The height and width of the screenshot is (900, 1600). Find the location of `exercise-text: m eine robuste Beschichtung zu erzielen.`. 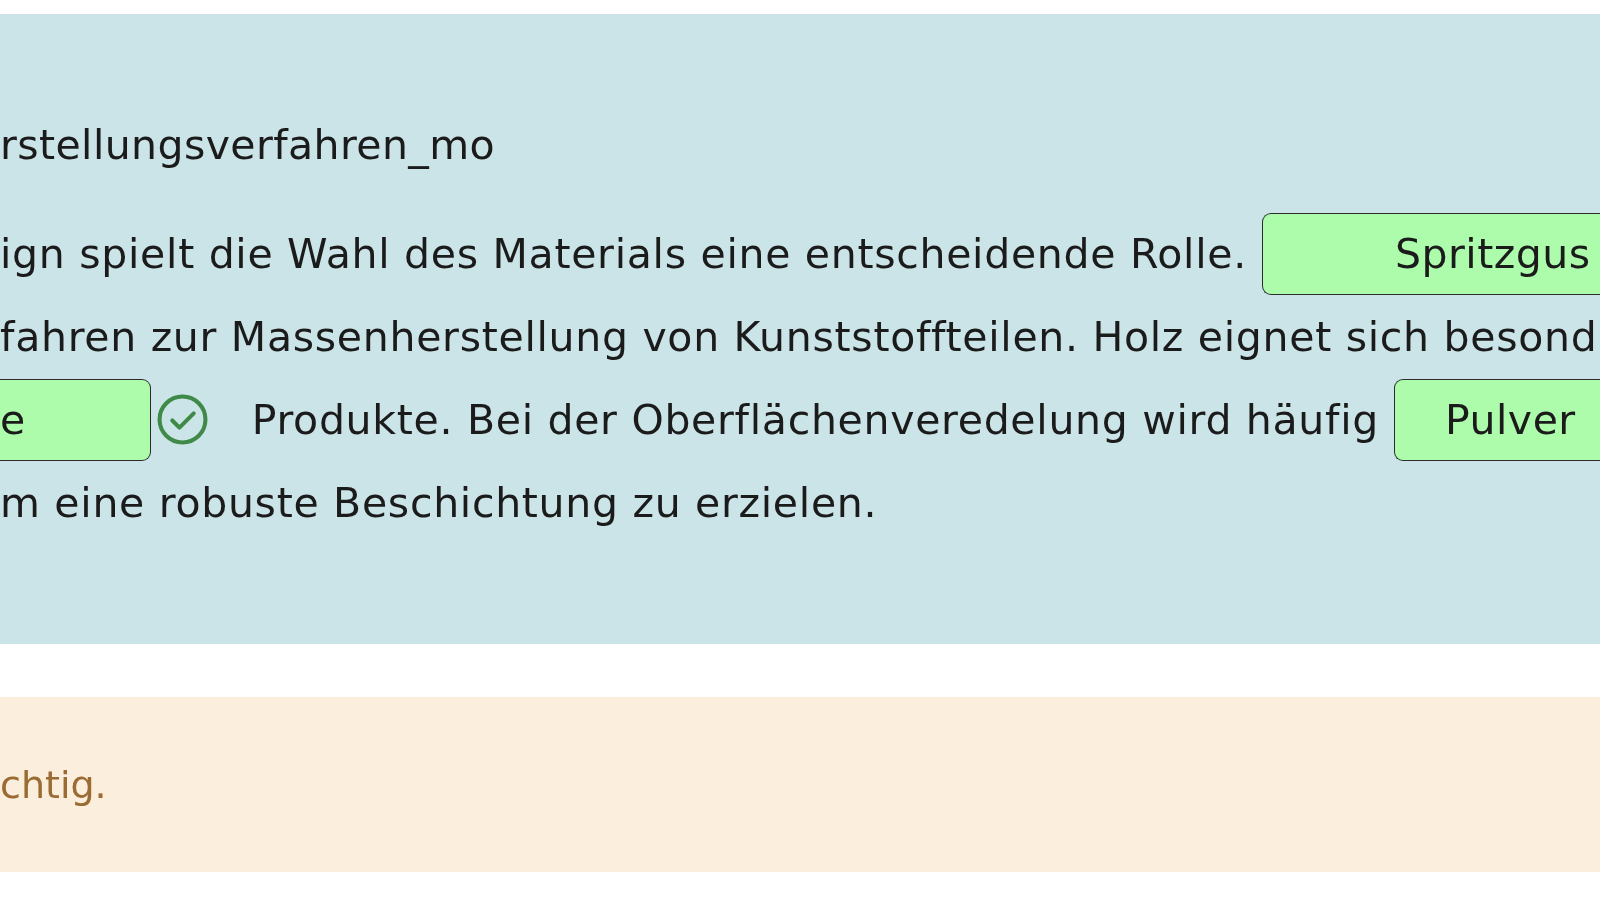

exercise-text: m eine robuste Beschichtung zu erzielen. is located at coordinates (439, 502).